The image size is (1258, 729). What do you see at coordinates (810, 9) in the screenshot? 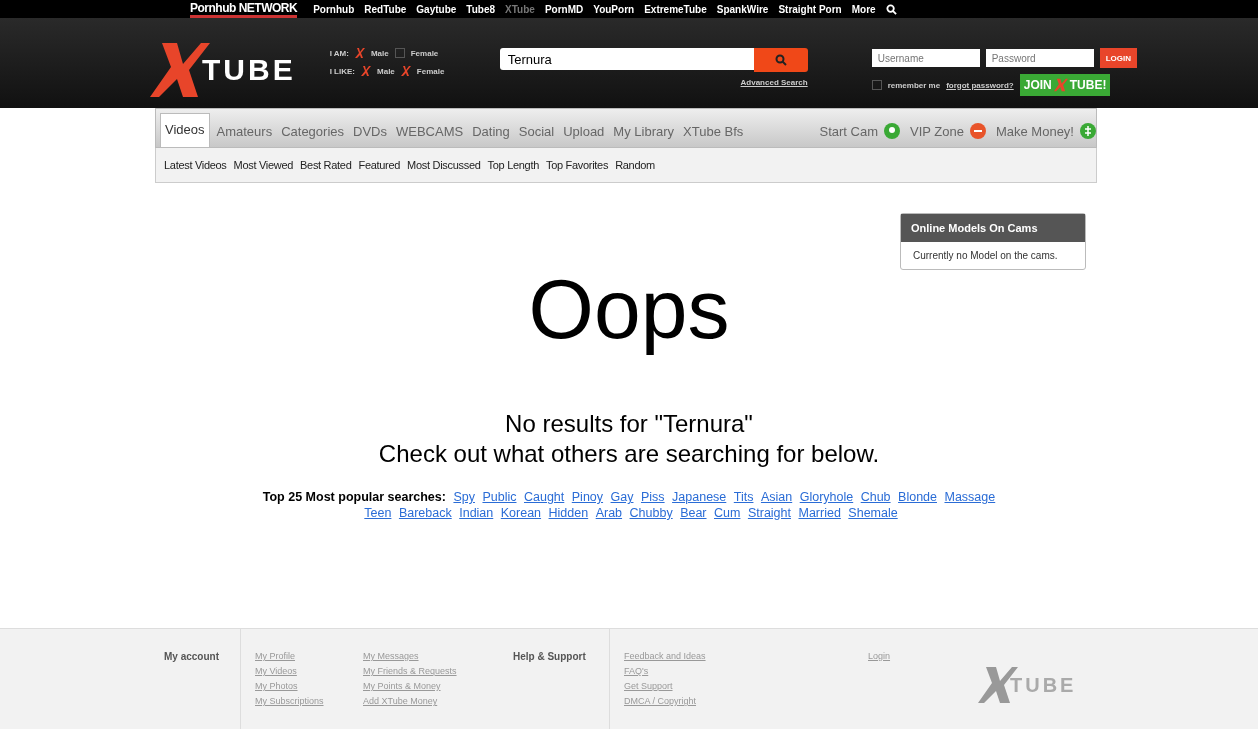
I see `network-link: Straight Porn` at bounding box center [810, 9].